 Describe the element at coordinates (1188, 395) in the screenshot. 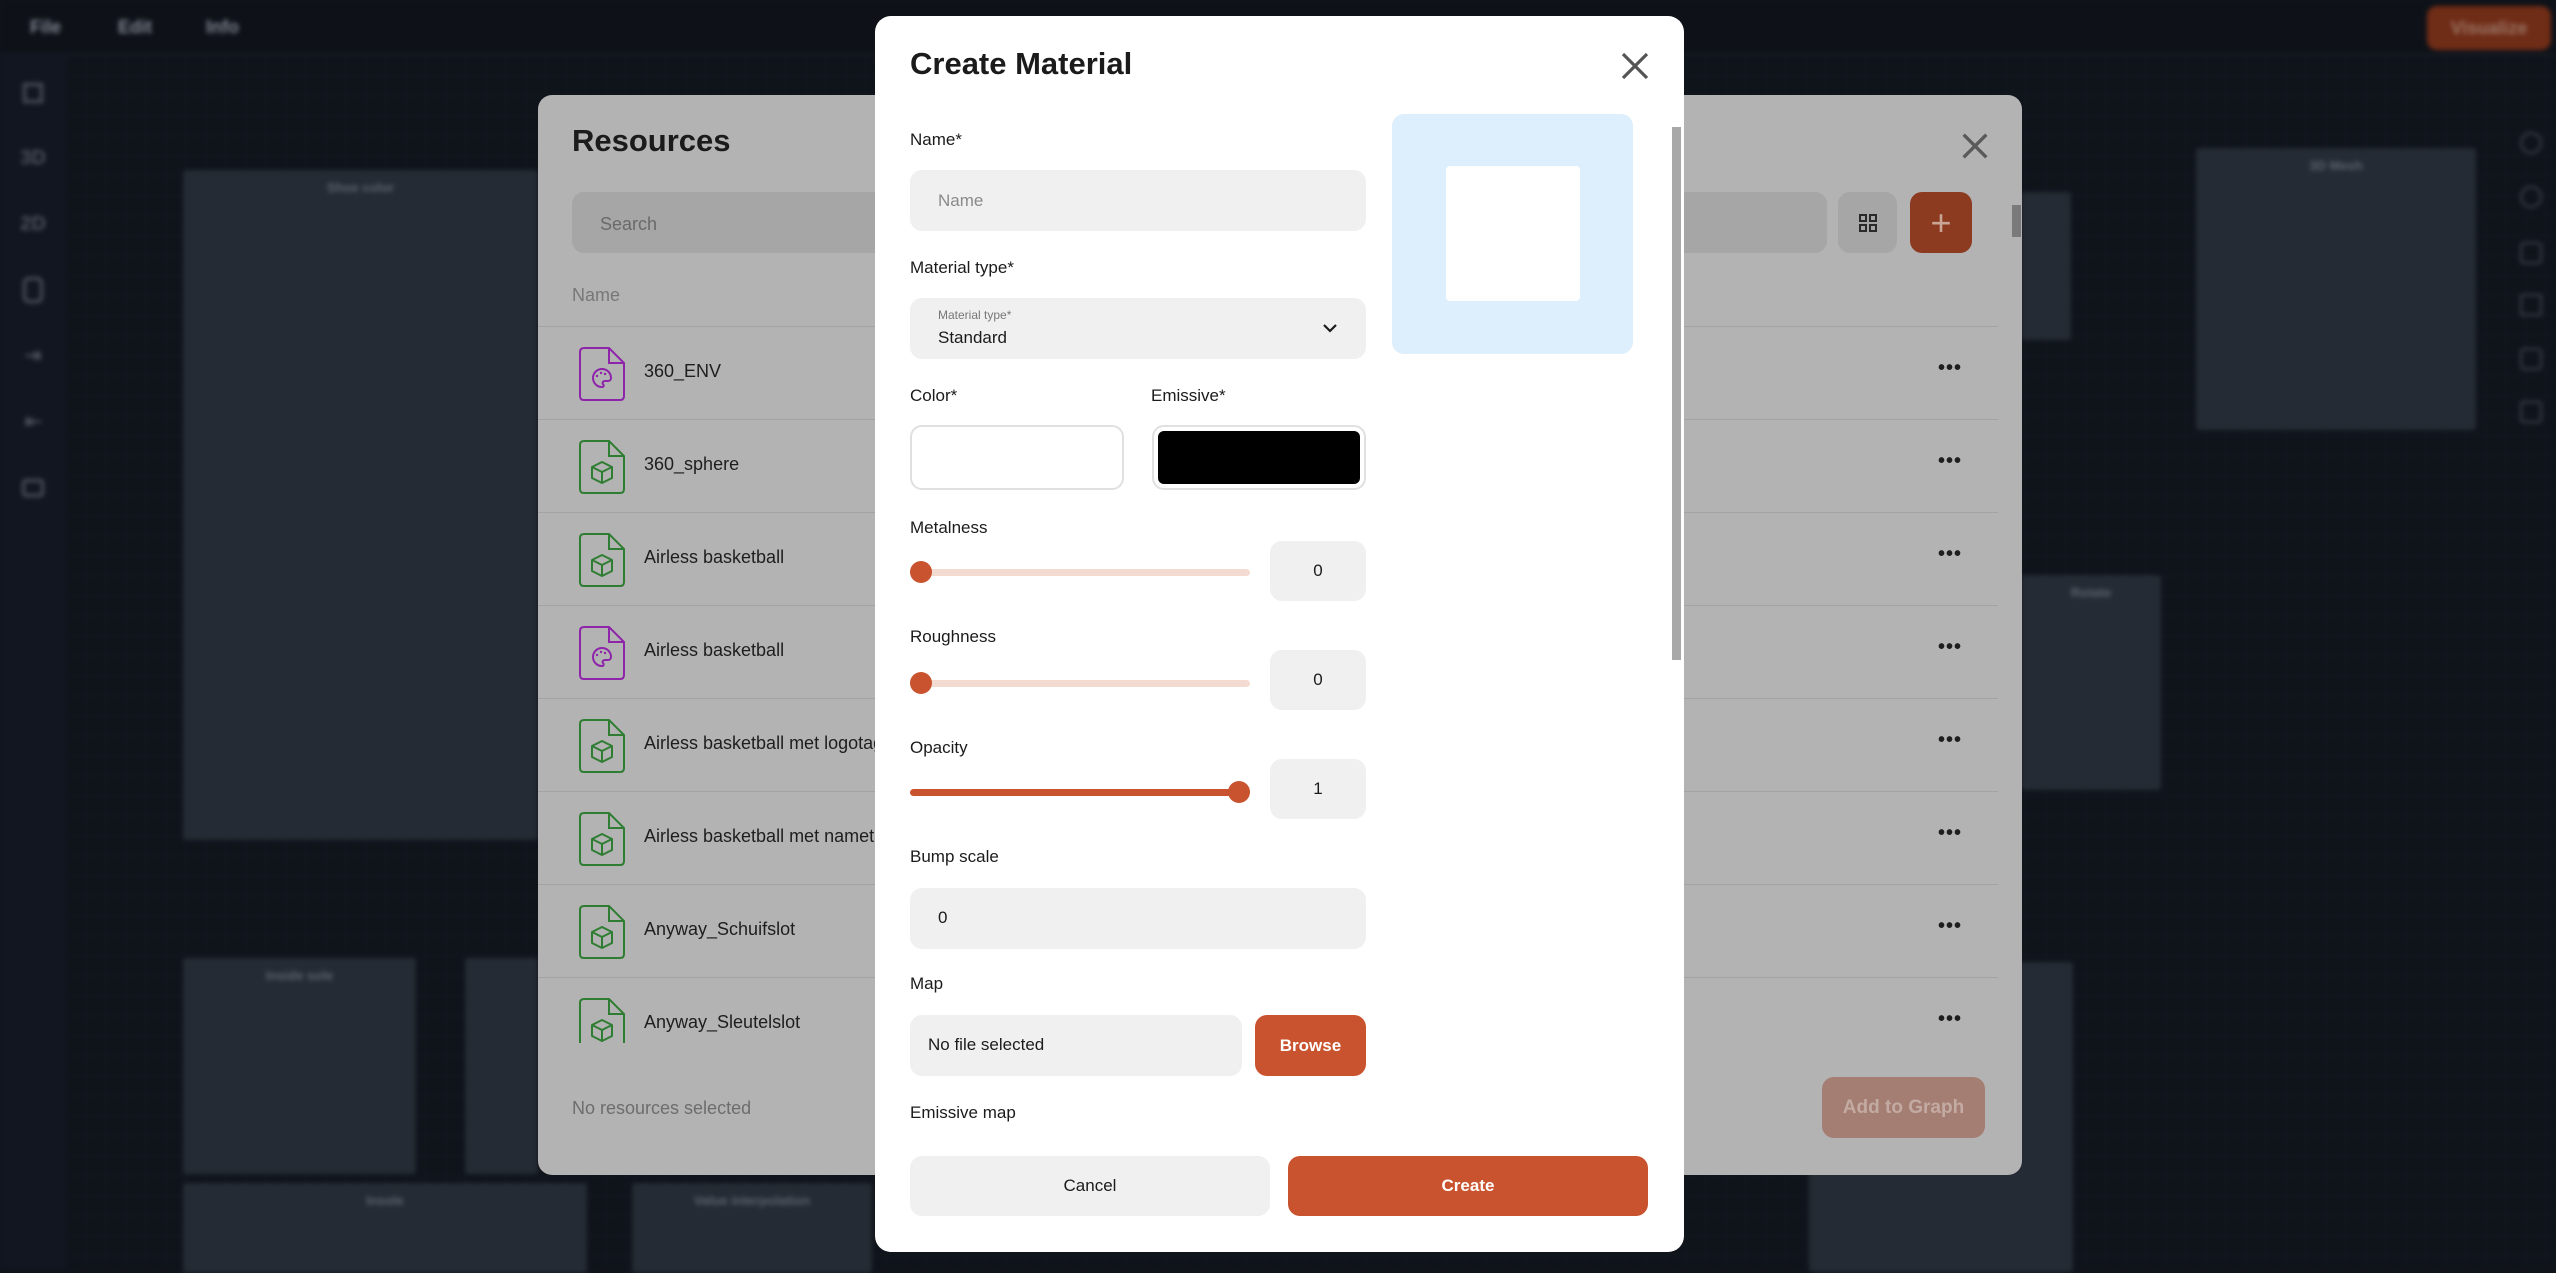

I see `emissive-label: Emissive*` at that location.